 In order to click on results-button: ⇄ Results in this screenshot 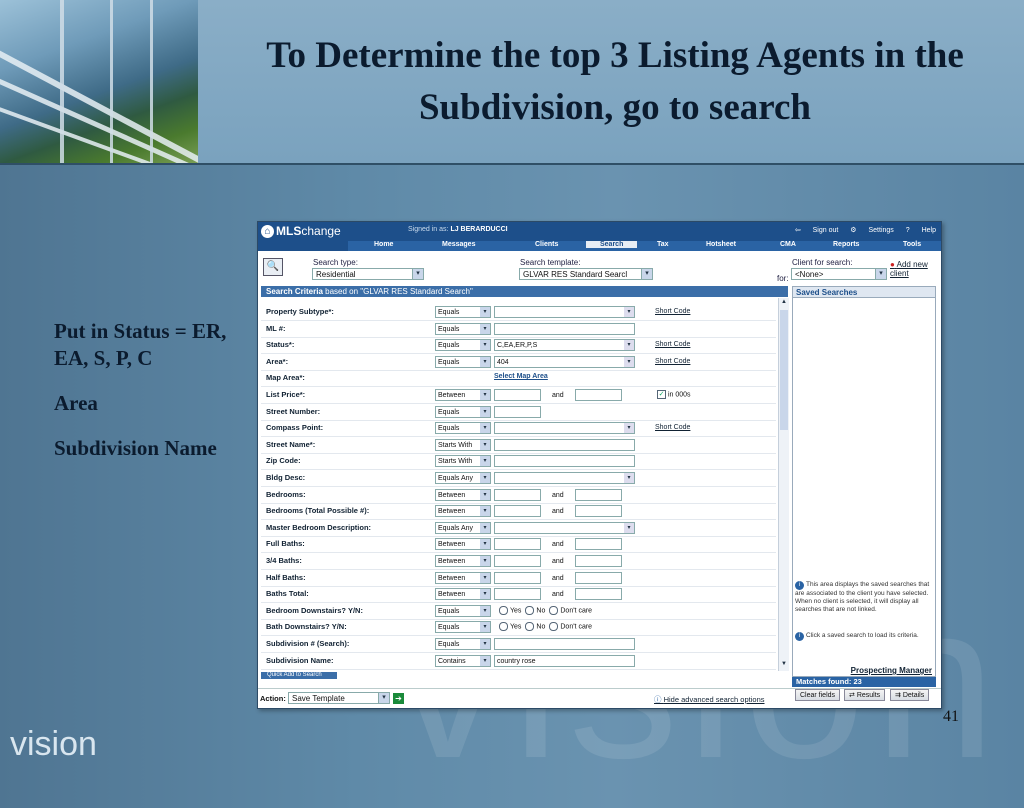, I will do `click(865, 695)`.